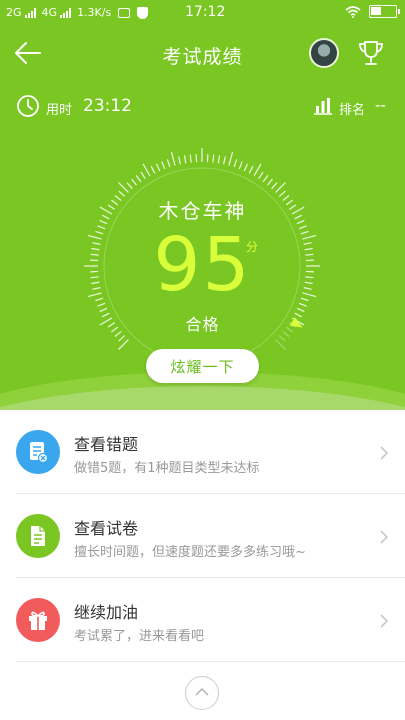  What do you see at coordinates (353, 11) in the screenshot?
I see `wifi-icon` at bounding box center [353, 11].